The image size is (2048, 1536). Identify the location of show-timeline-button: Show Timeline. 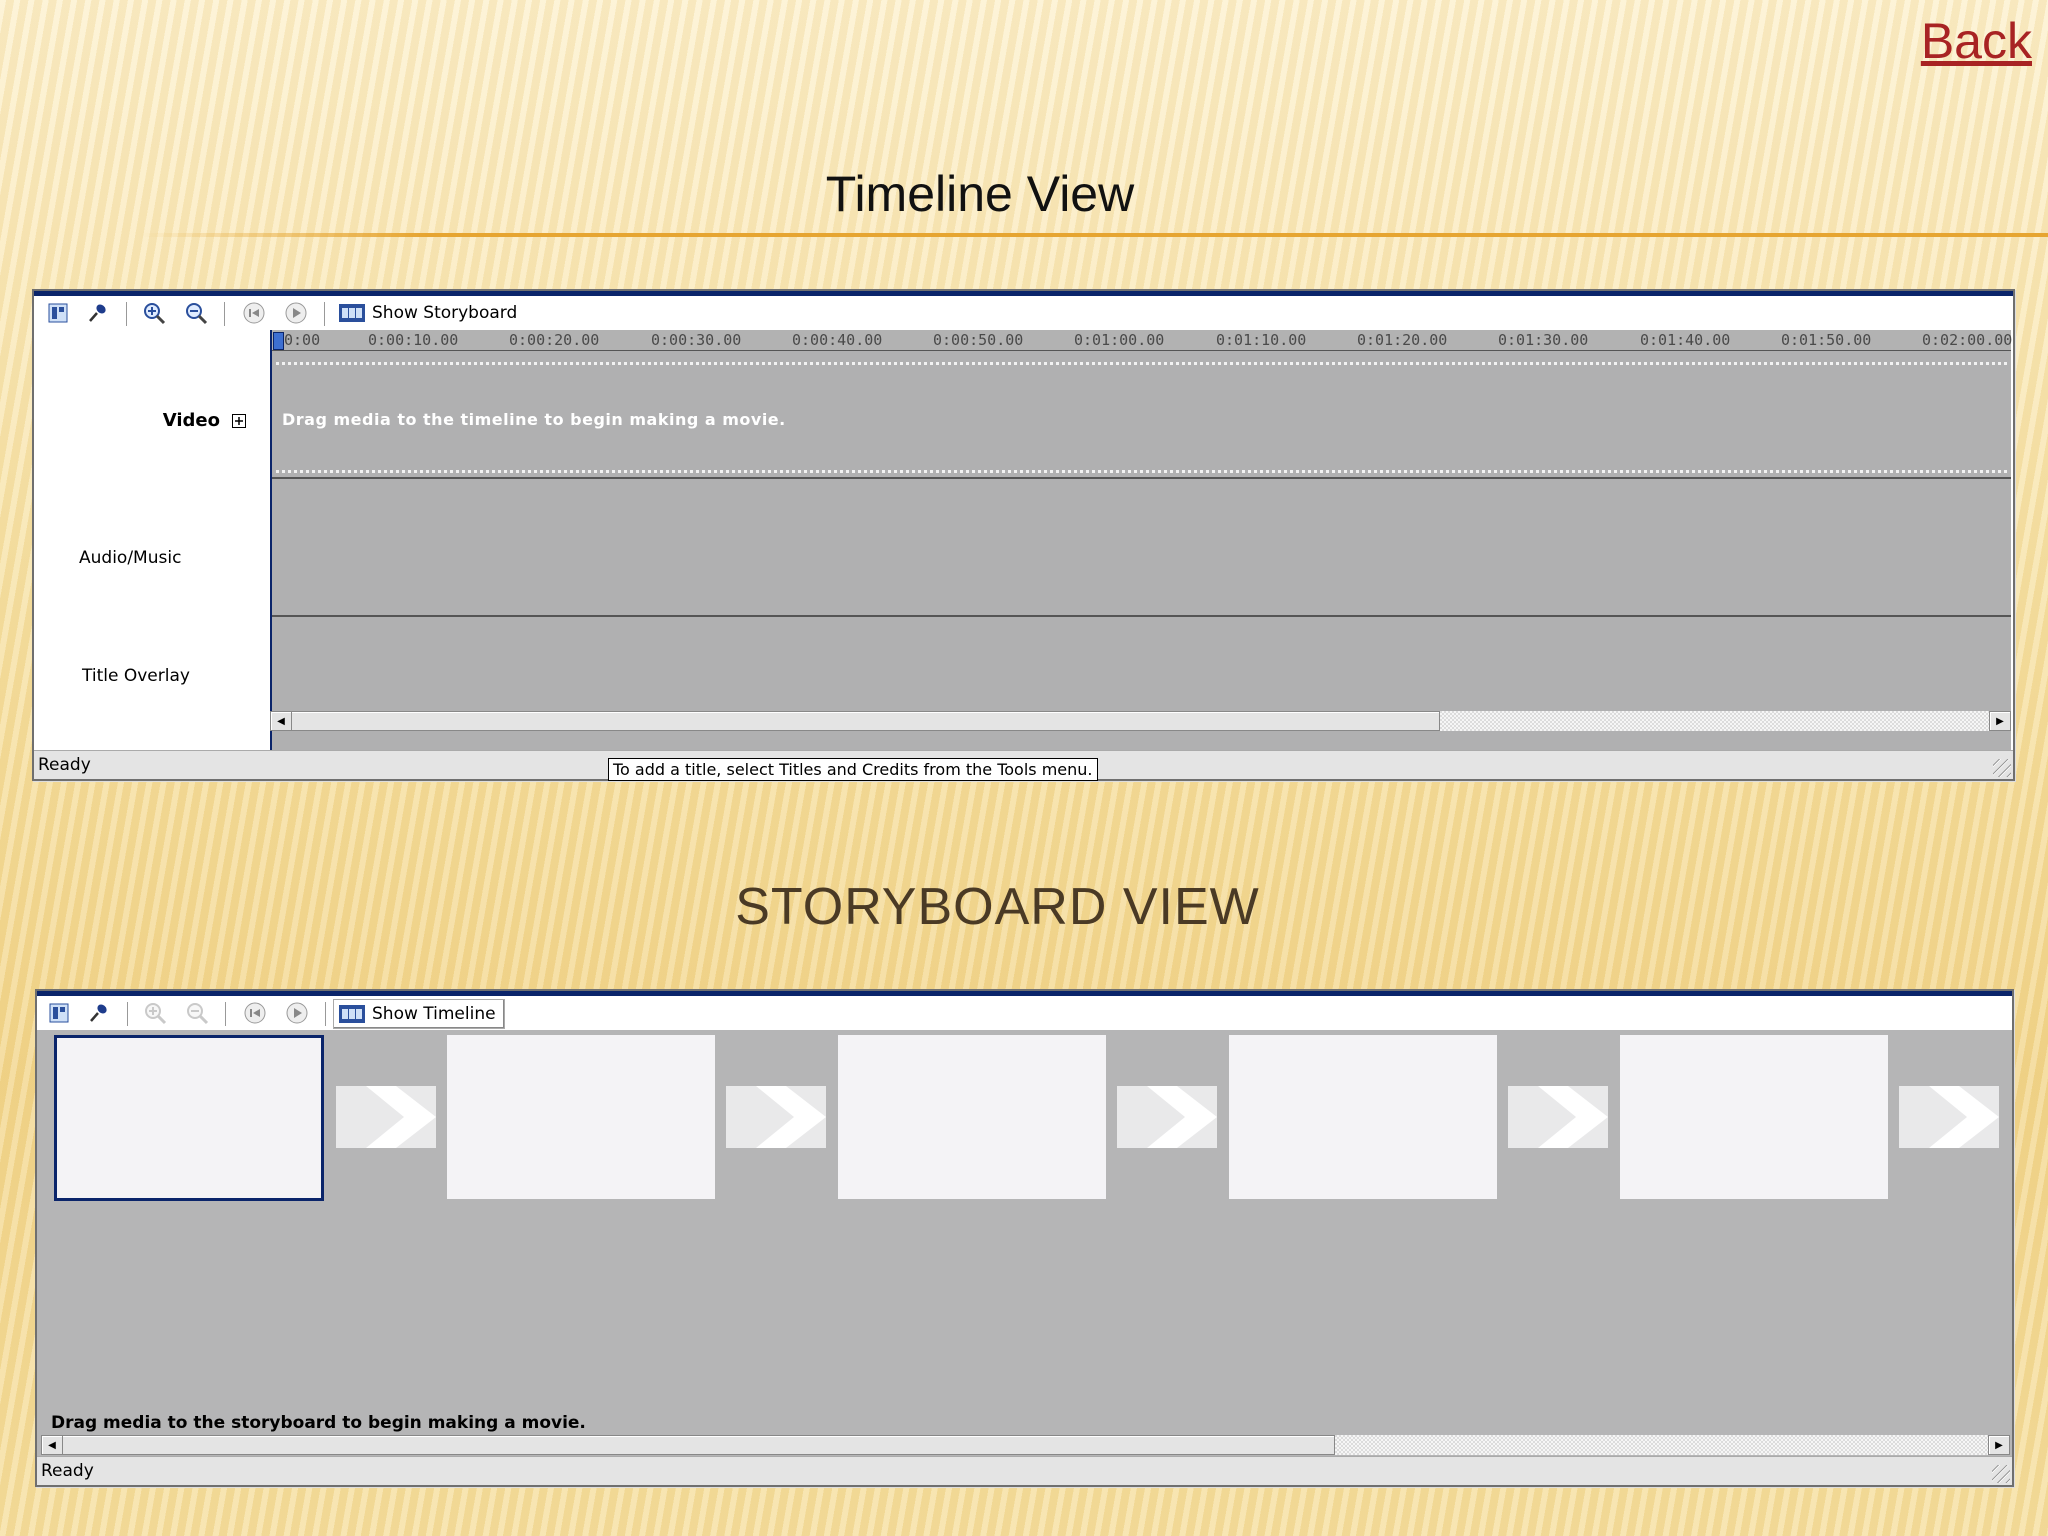
(419, 1014).